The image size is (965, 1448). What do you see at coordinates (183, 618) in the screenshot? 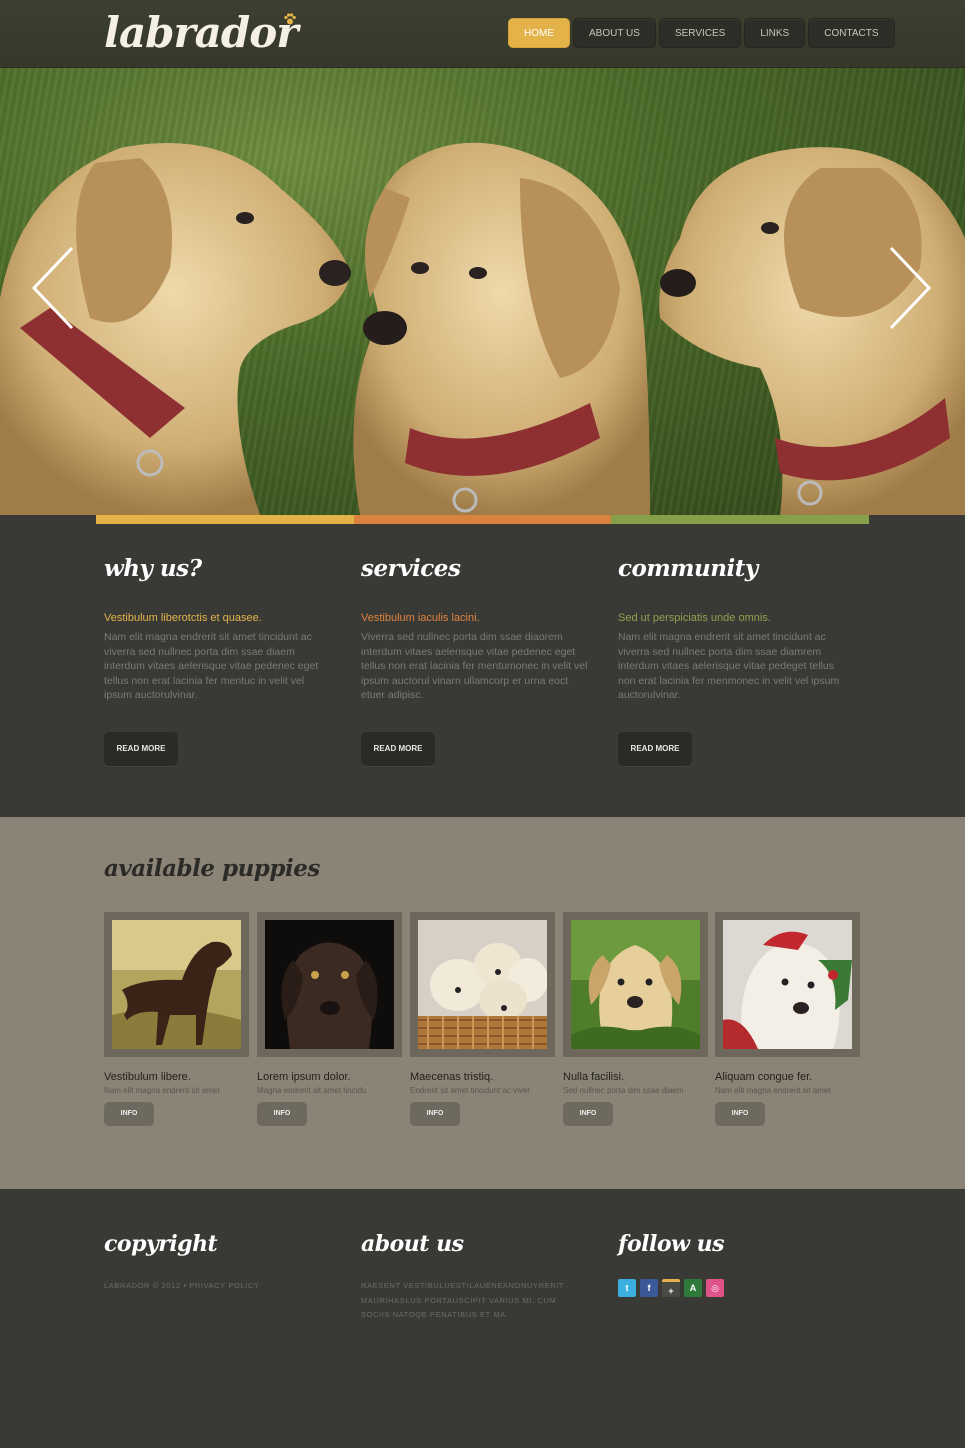
I see `feature-subtitle: Vestibulum liberotctis et quasee.` at bounding box center [183, 618].